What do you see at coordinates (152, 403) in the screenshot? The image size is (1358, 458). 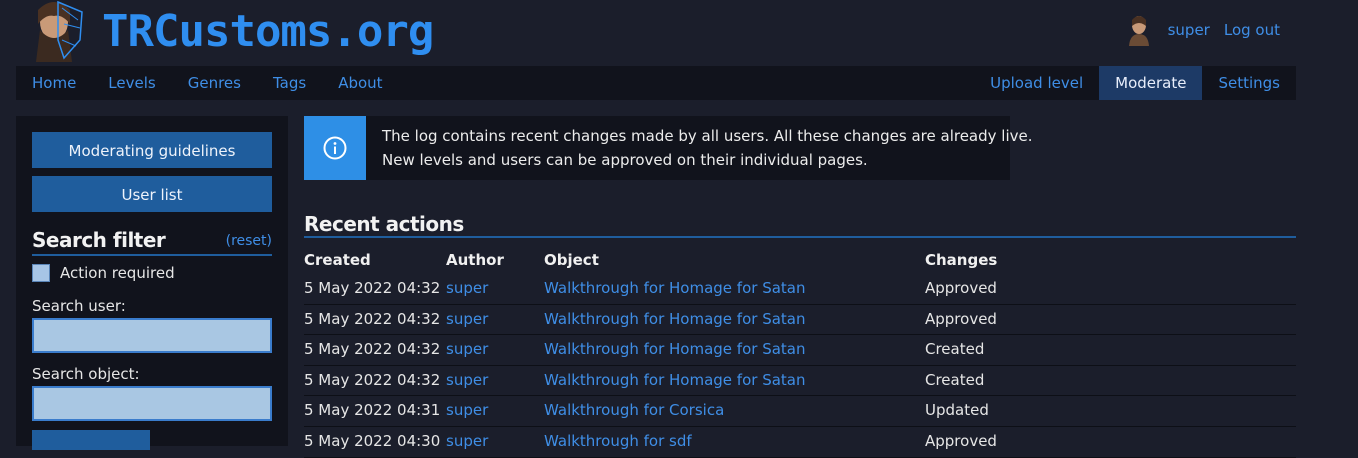 I see `search-object-input` at bounding box center [152, 403].